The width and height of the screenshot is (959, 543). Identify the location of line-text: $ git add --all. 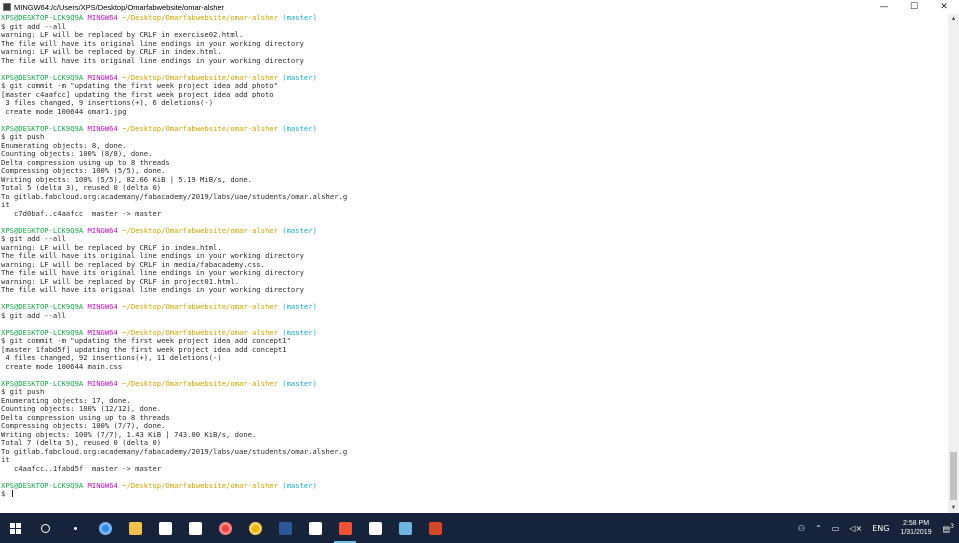
(33, 315).